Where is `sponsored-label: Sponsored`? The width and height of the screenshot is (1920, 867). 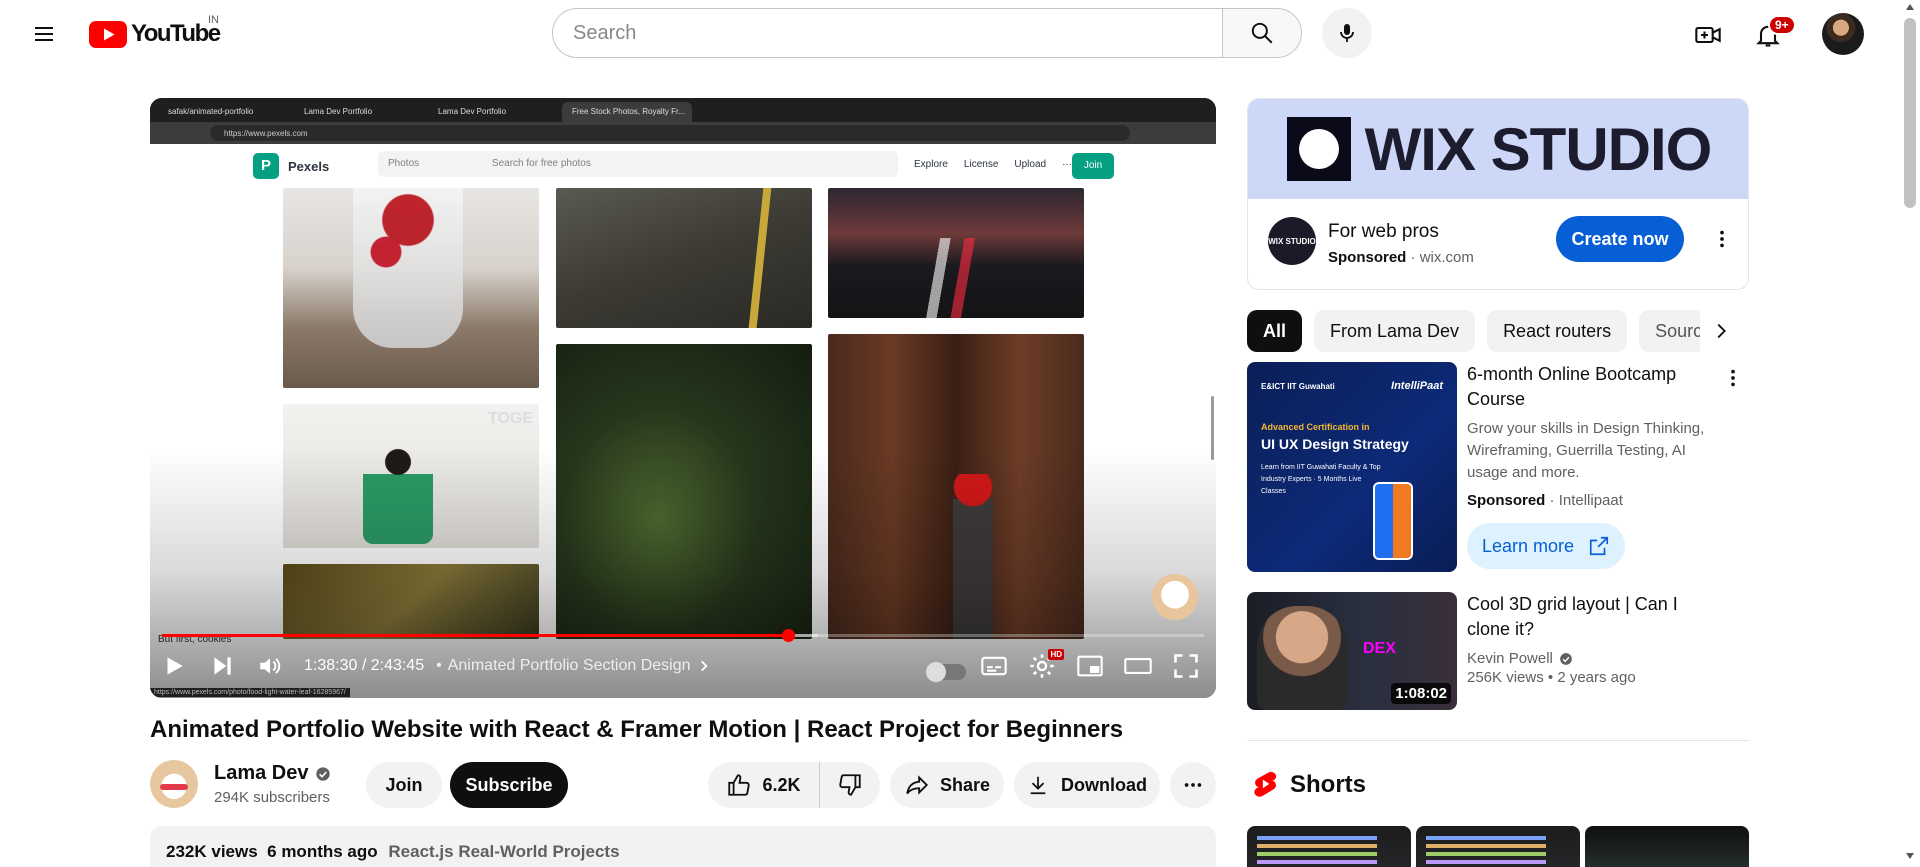 sponsored-label: Sponsored is located at coordinates (1506, 500).